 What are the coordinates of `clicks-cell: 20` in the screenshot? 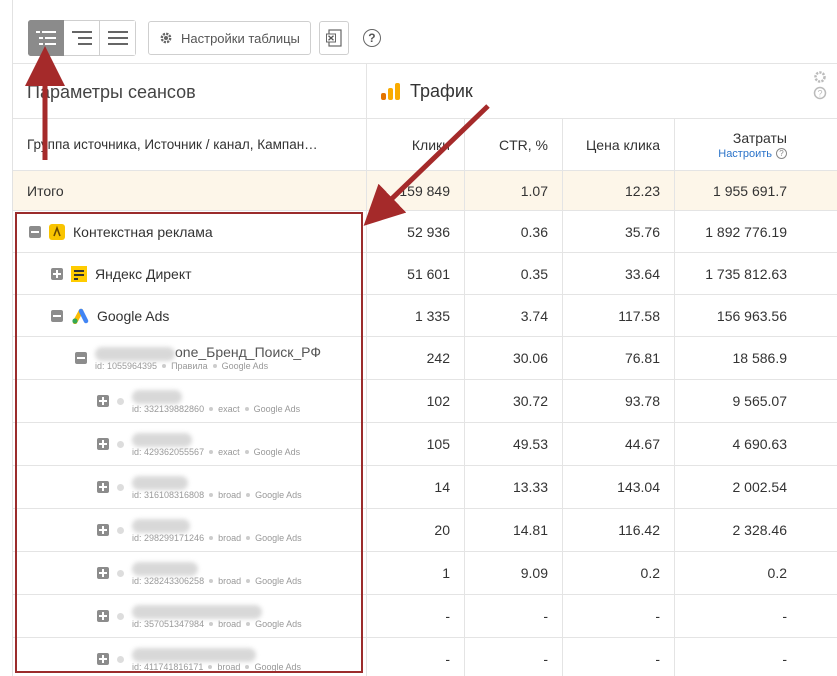 It's located at (416, 530).